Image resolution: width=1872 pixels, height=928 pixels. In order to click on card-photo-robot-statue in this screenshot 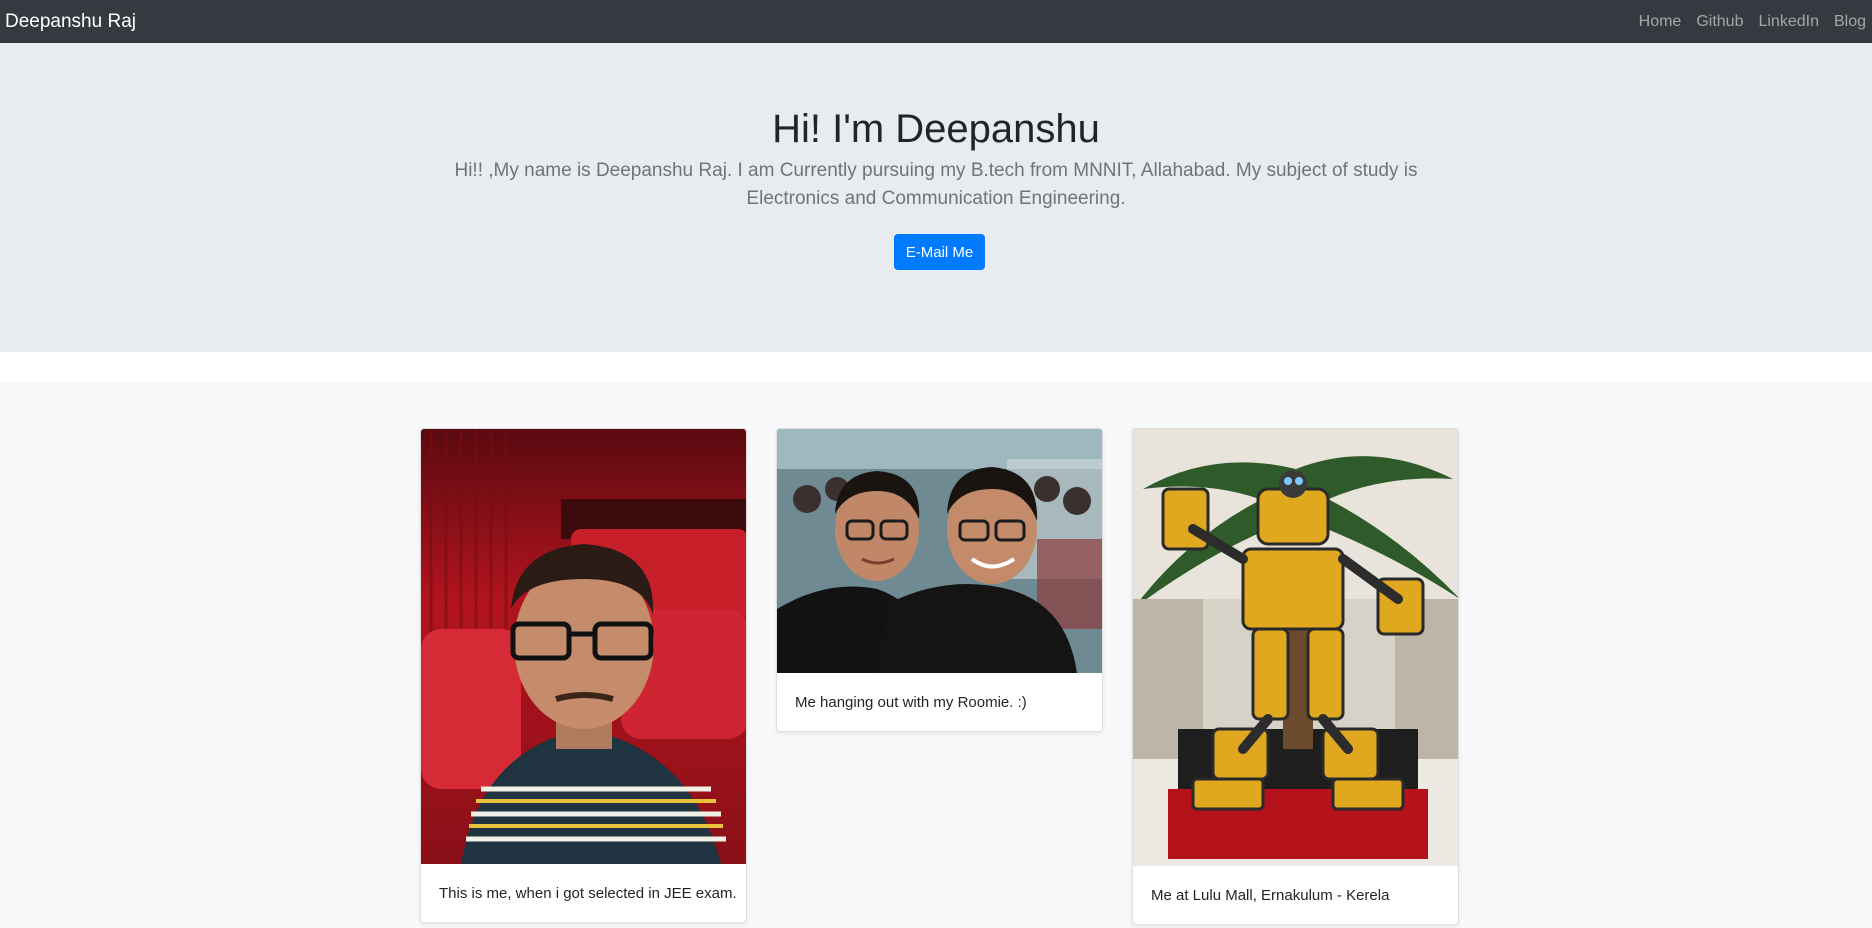, I will do `click(1295, 647)`.